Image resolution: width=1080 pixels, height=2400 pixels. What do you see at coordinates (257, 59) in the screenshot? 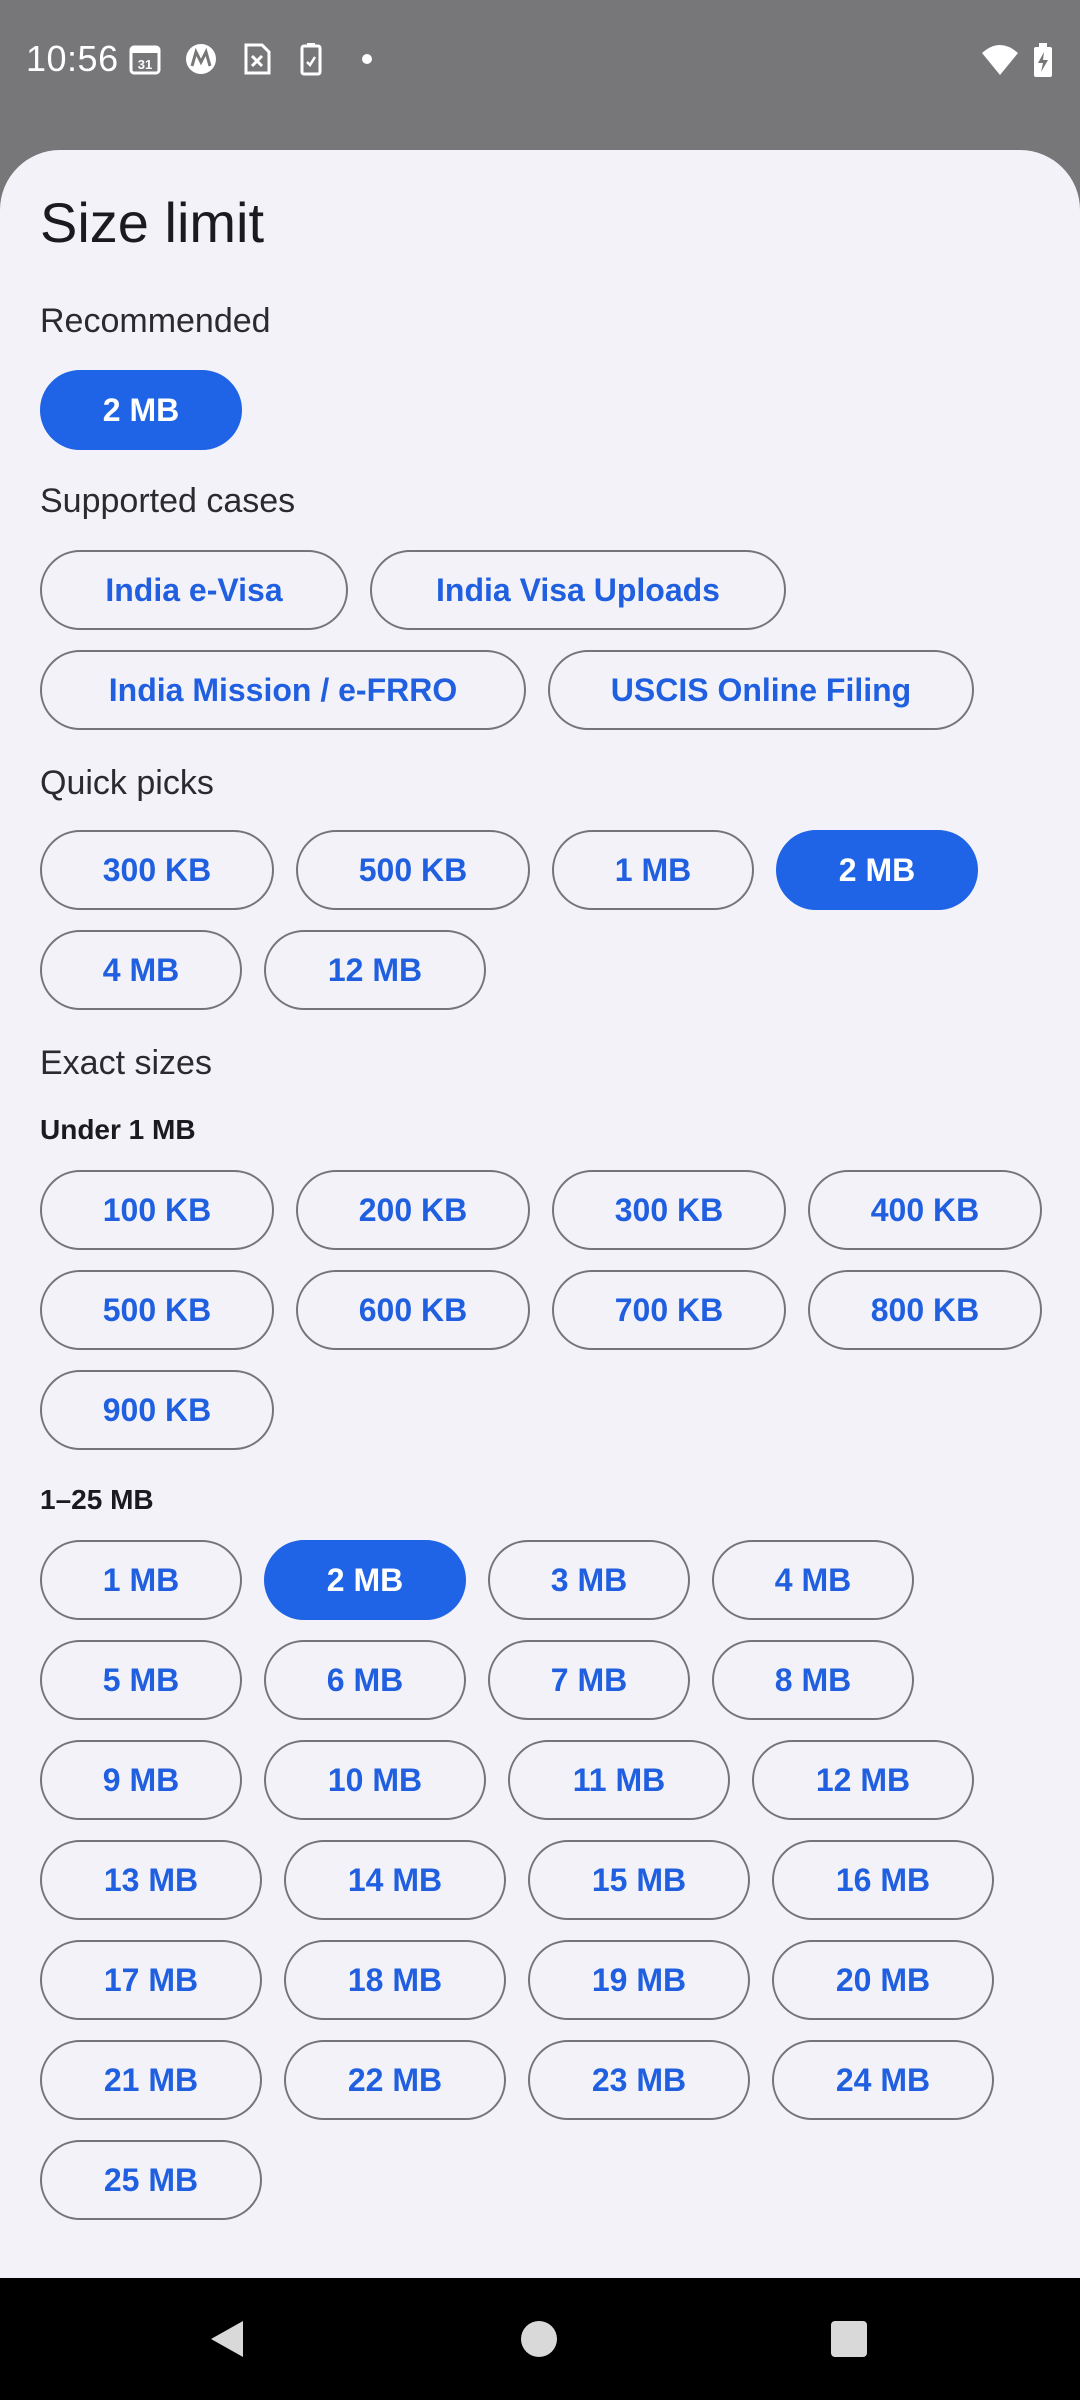
I see `sim-off-icon` at bounding box center [257, 59].